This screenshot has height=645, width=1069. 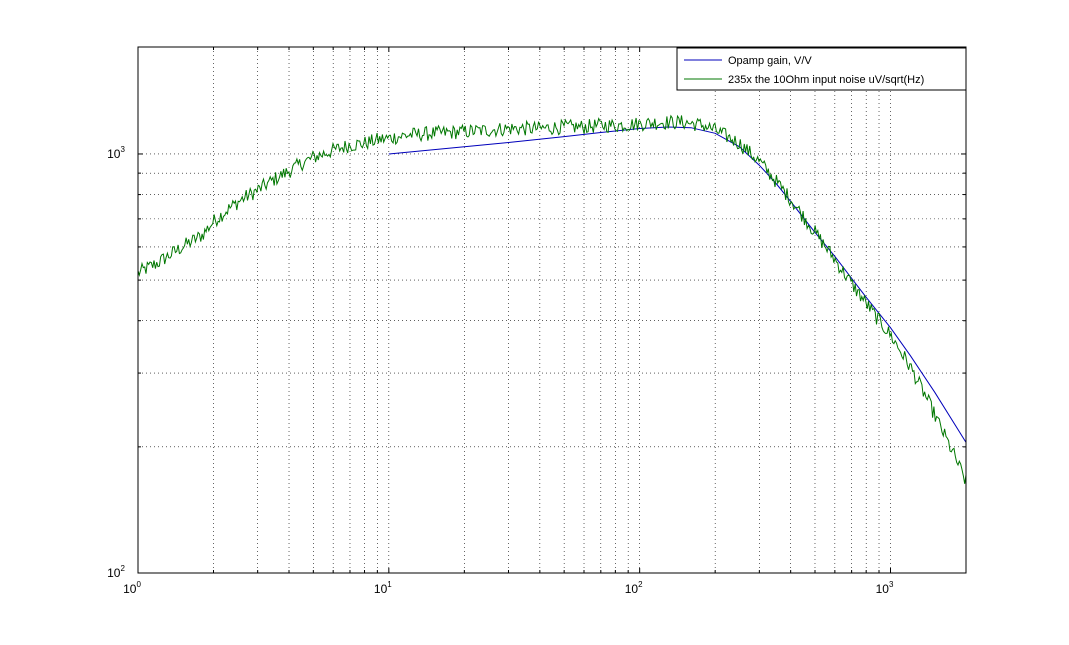 What do you see at coordinates (826, 80) in the screenshot?
I see `legend-label-input-noise: 235x the 10Ohm input noise uV/sqrt(Hz)` at bounding box center [826, 80].